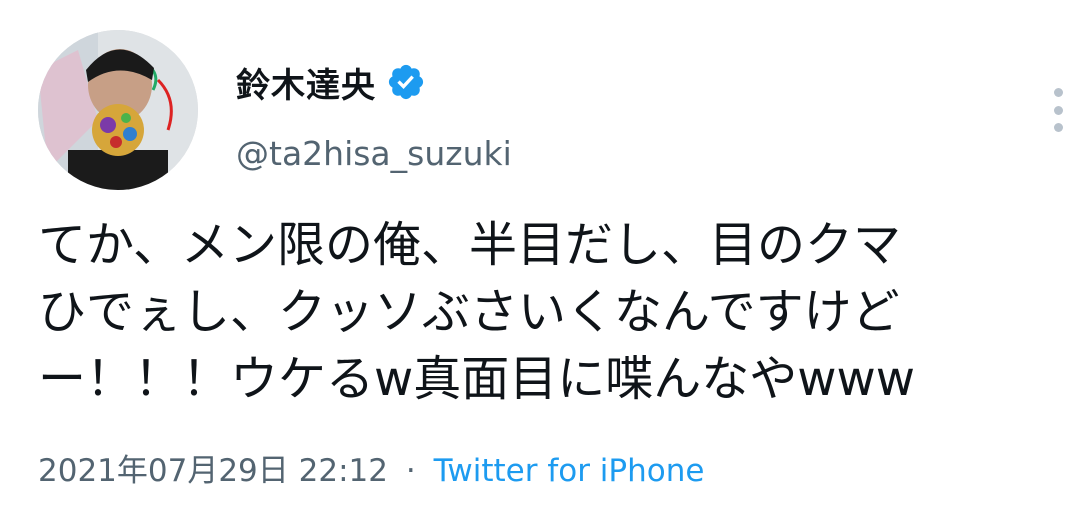  What do you see at coordinates (569, 471) in the screenshot?
I see `tweet-source: Twitter for iPhone` at bounding box center [569, 471].